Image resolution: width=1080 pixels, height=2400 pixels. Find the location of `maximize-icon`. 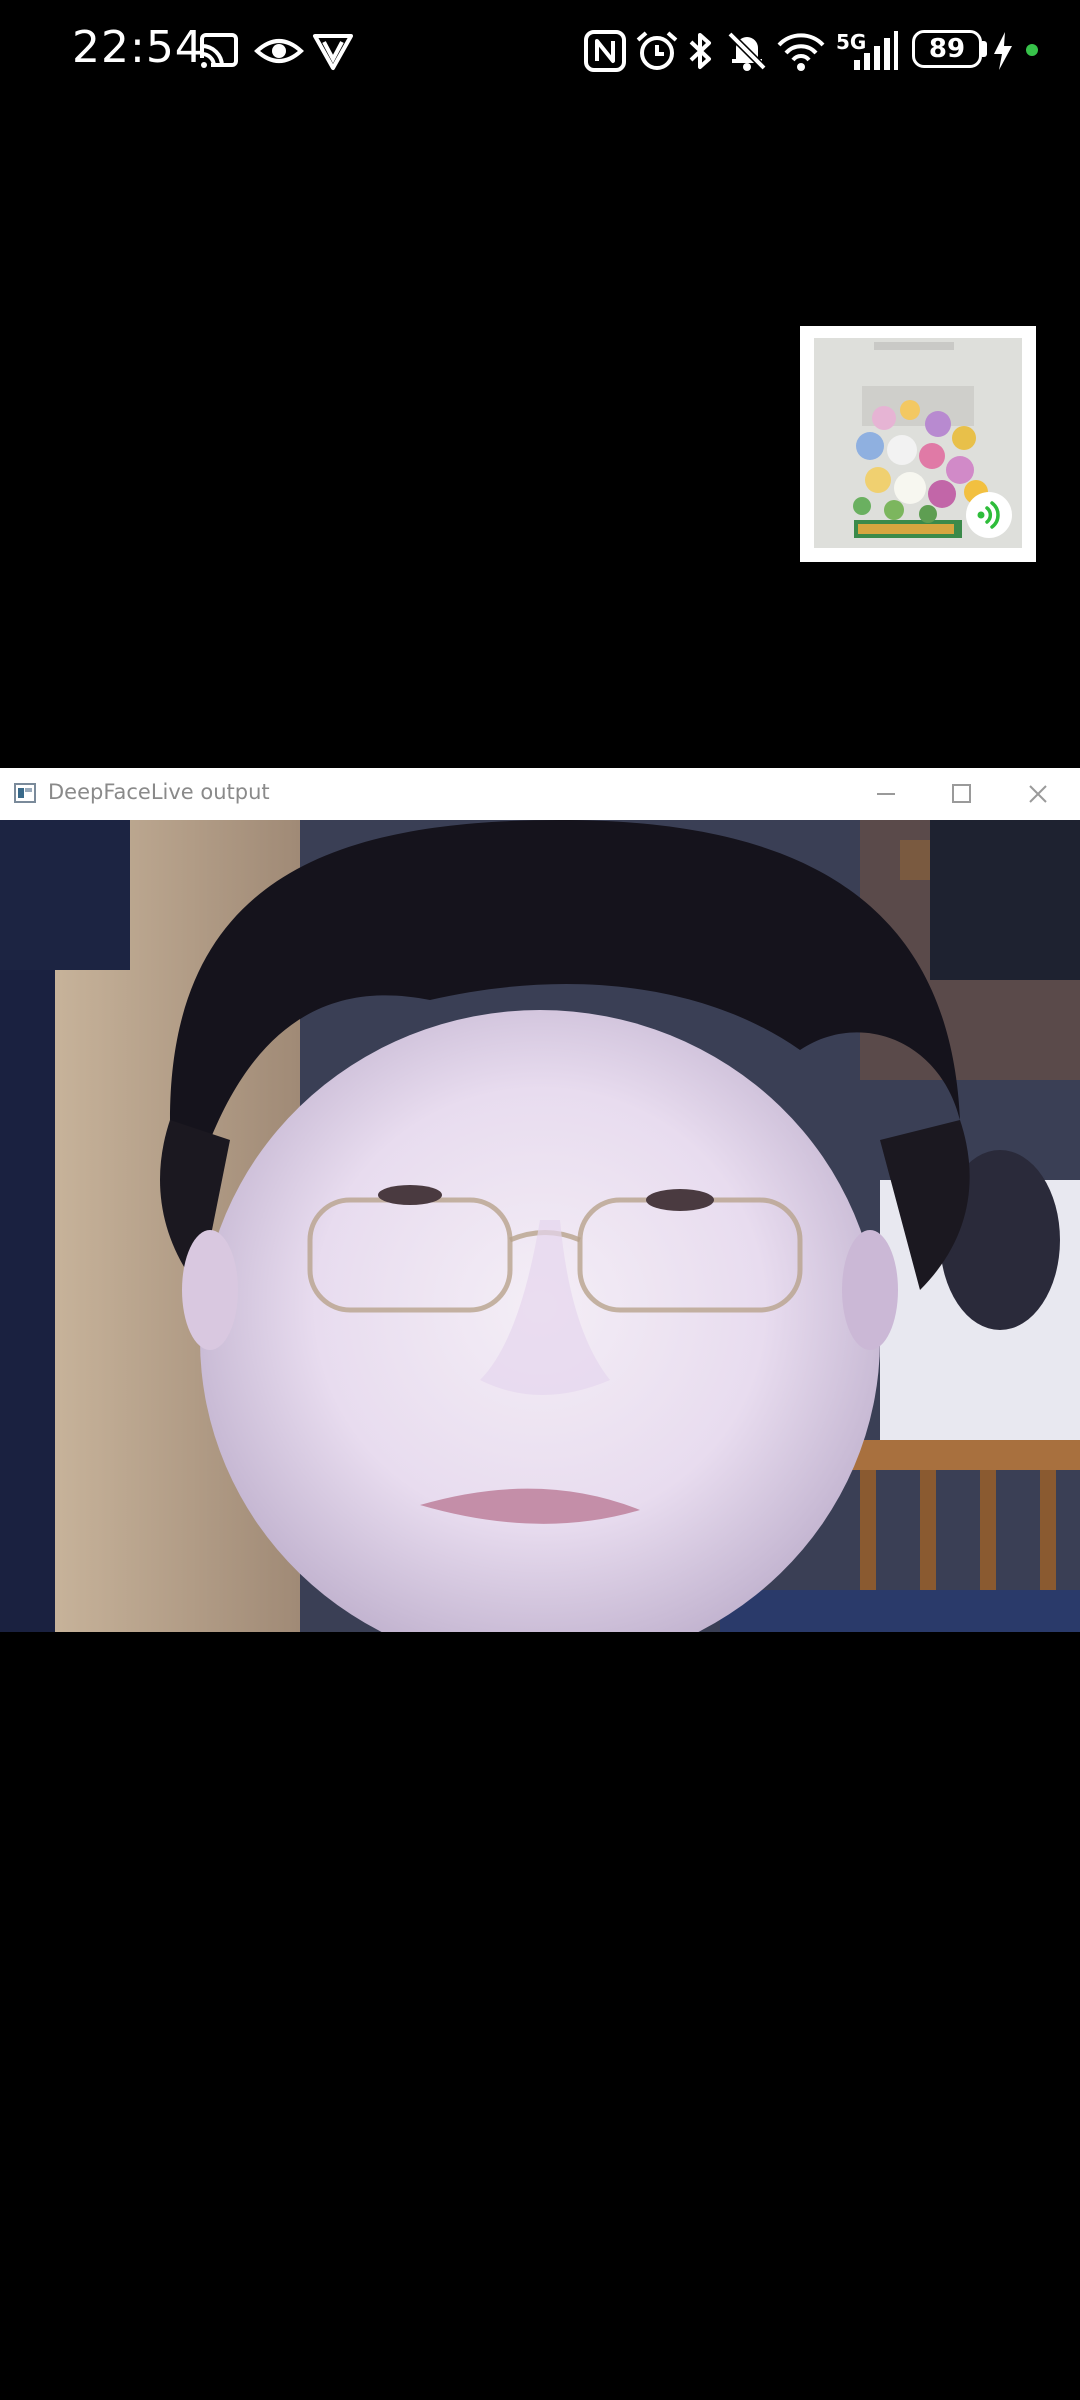

maximize-icon is located at coordinates (961, 793).